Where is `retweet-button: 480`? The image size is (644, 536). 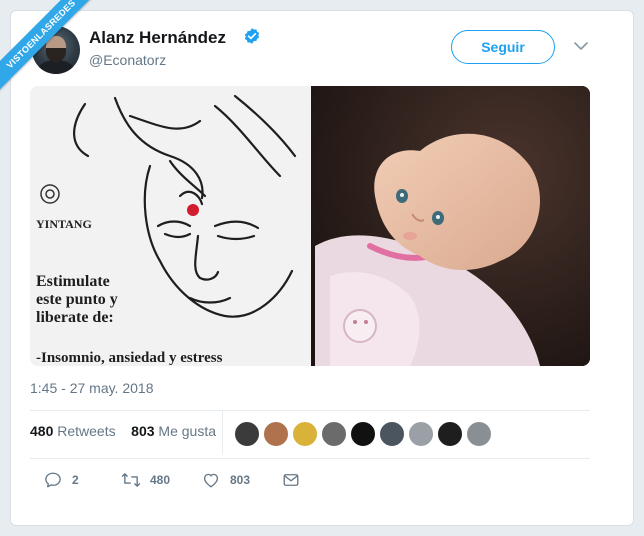 retweet-button: 480 is located at coordinates (151, 480).